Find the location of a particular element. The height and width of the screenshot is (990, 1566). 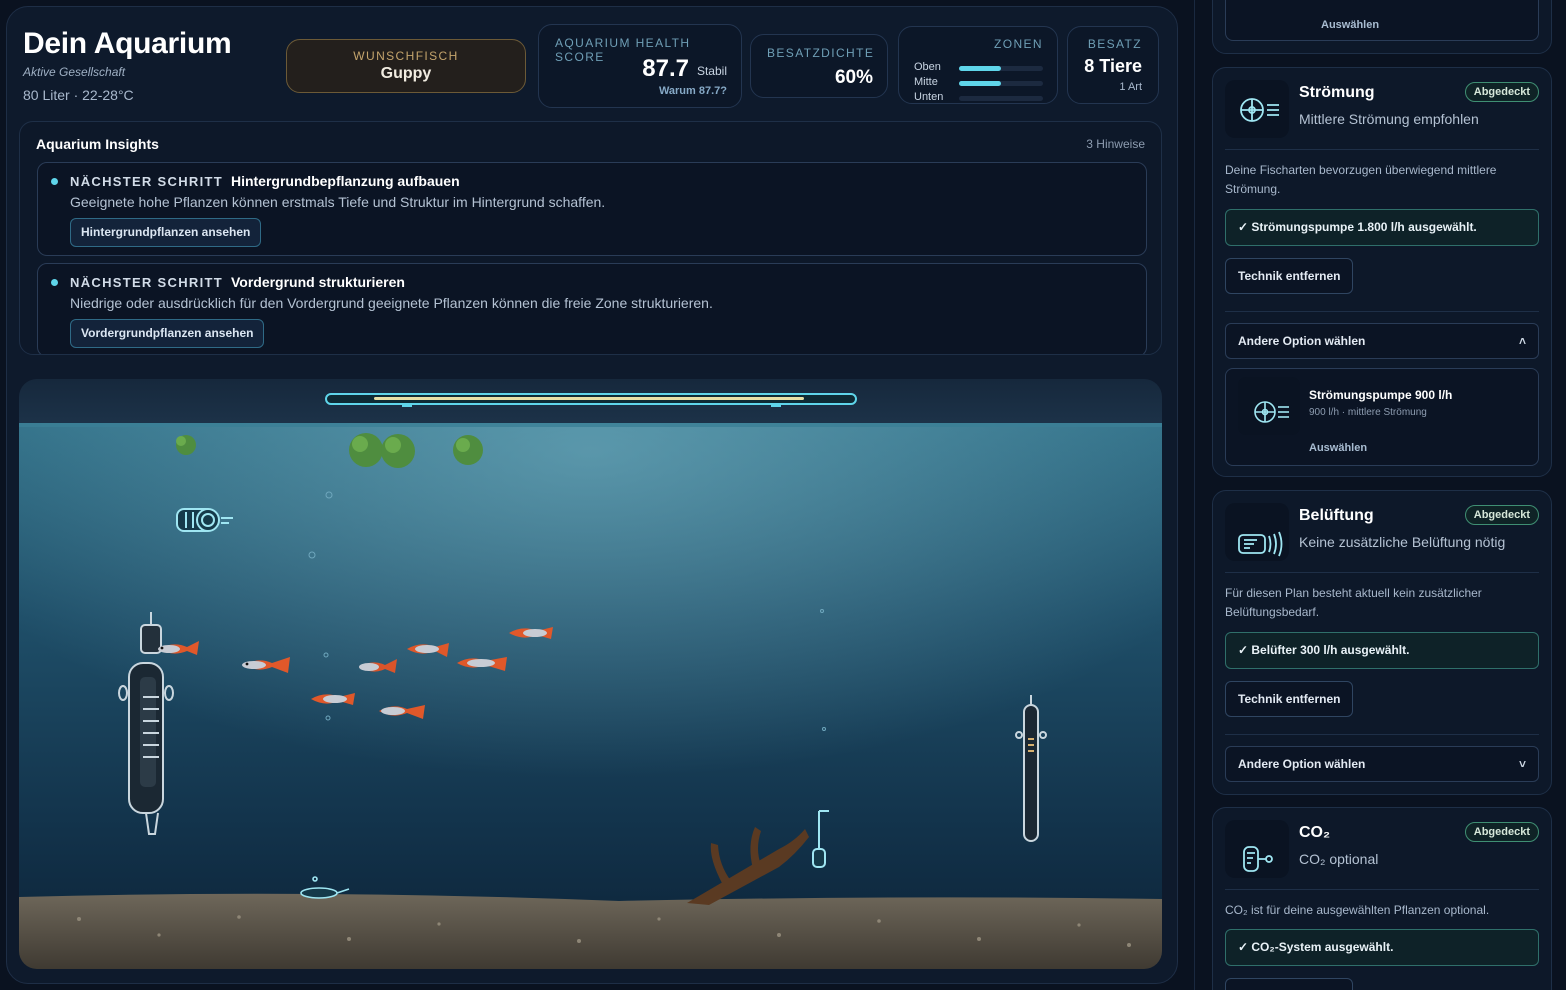

flow-subtitle: Mittlere Strömung empfohlen is located at coordinates (1389, 119).